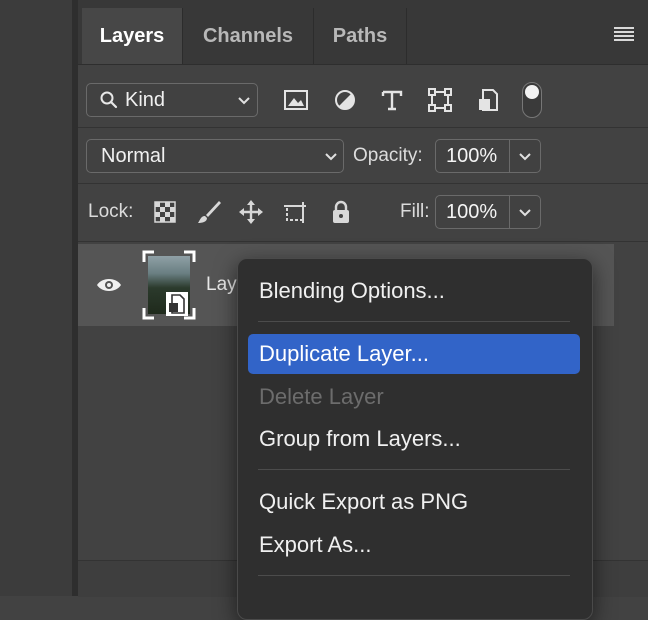 The image size is (648, 620). I want to click on fill-value: 100%, so click(472, 212).